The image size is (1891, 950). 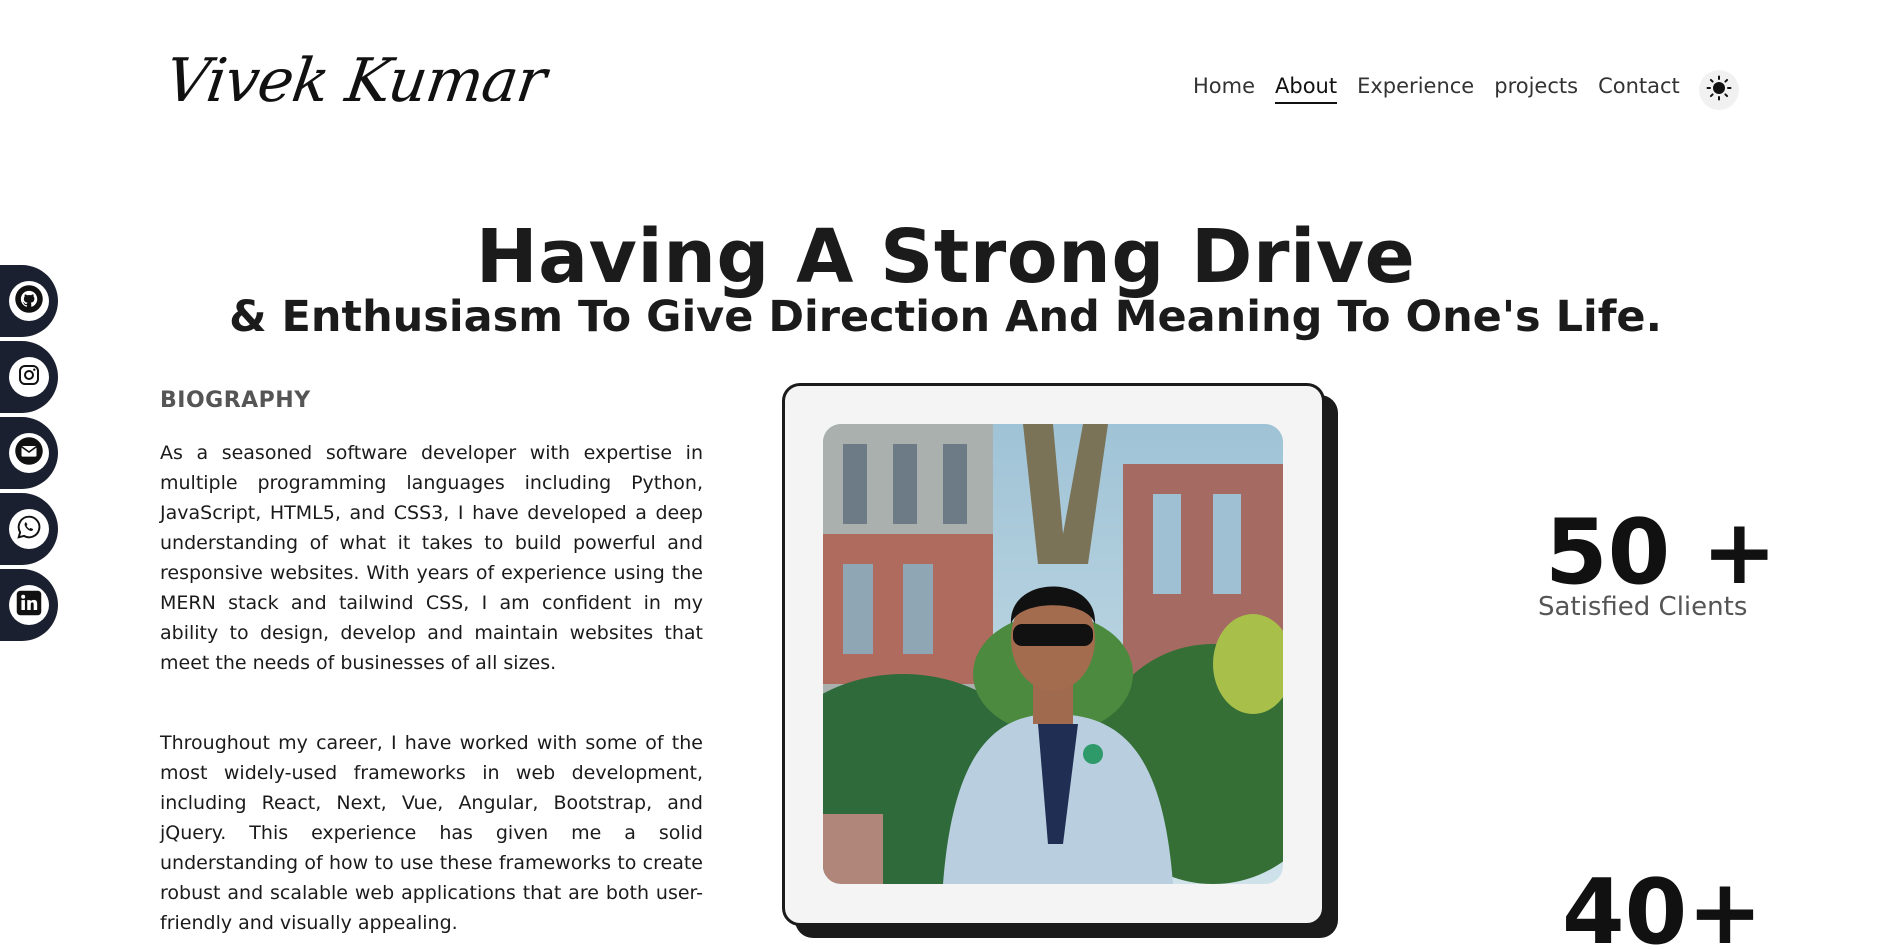 I want to click on nav-experience: Experience, so click(x=1415, y=86).